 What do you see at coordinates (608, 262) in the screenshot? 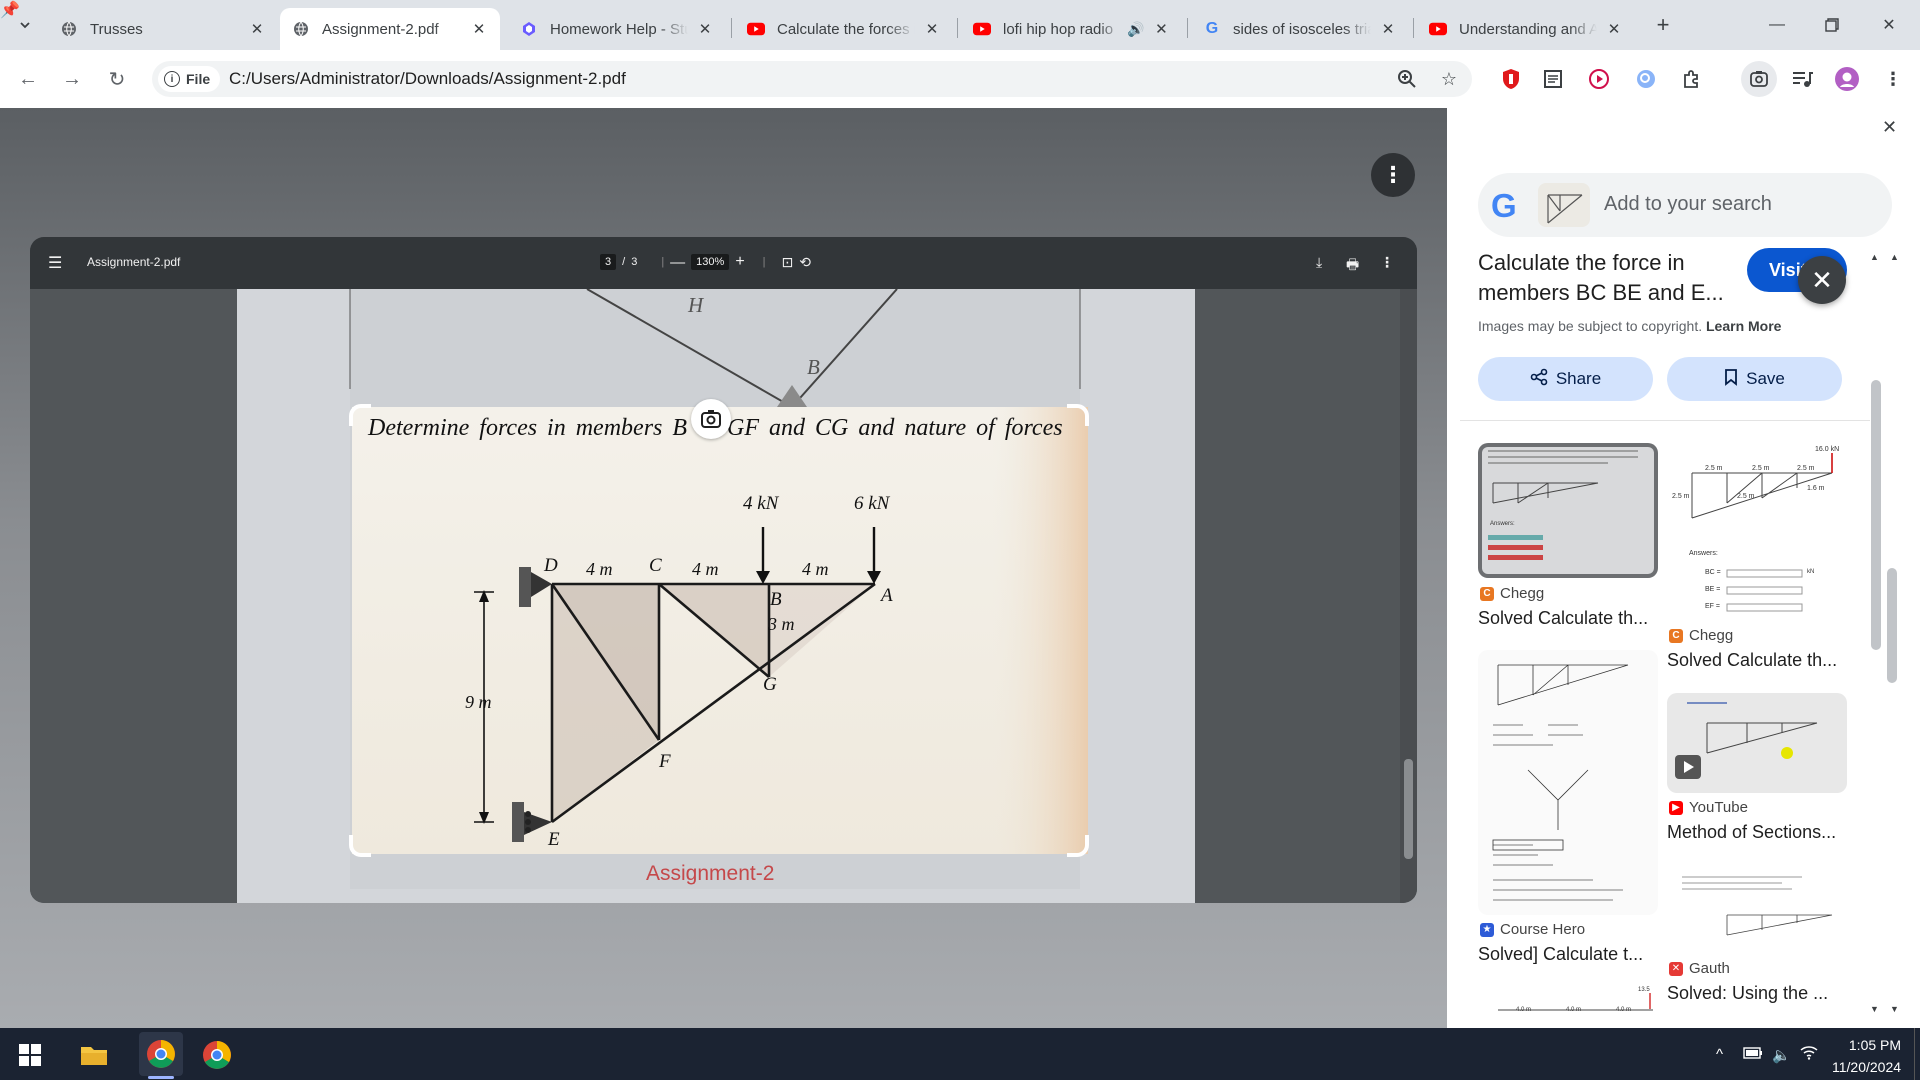
I see `page-number-input: 3` at bounding box center [608, 262].